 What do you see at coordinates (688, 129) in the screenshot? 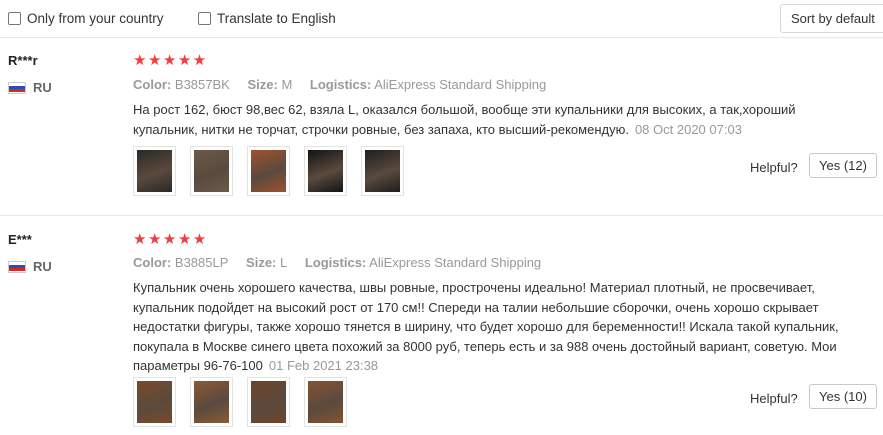
I see `review-date: 08 Oct 2020 07:03` at bounding box center [688, 129].